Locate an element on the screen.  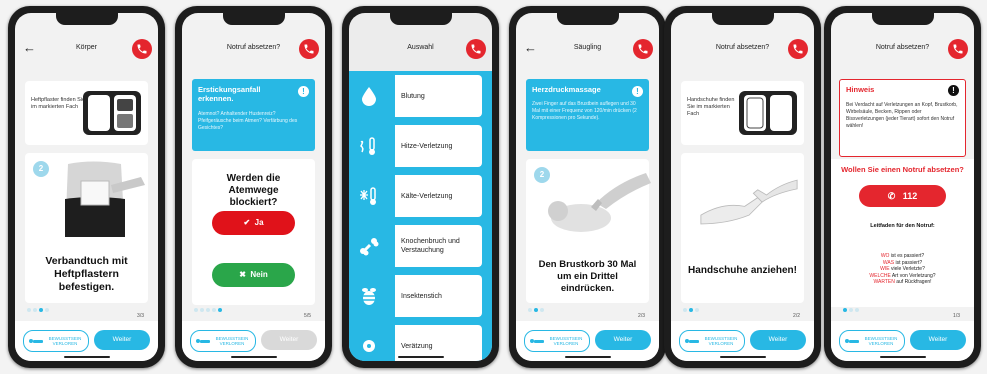
instruction-card: Handschuhe anziehen! is located at coordinates (742, 228).